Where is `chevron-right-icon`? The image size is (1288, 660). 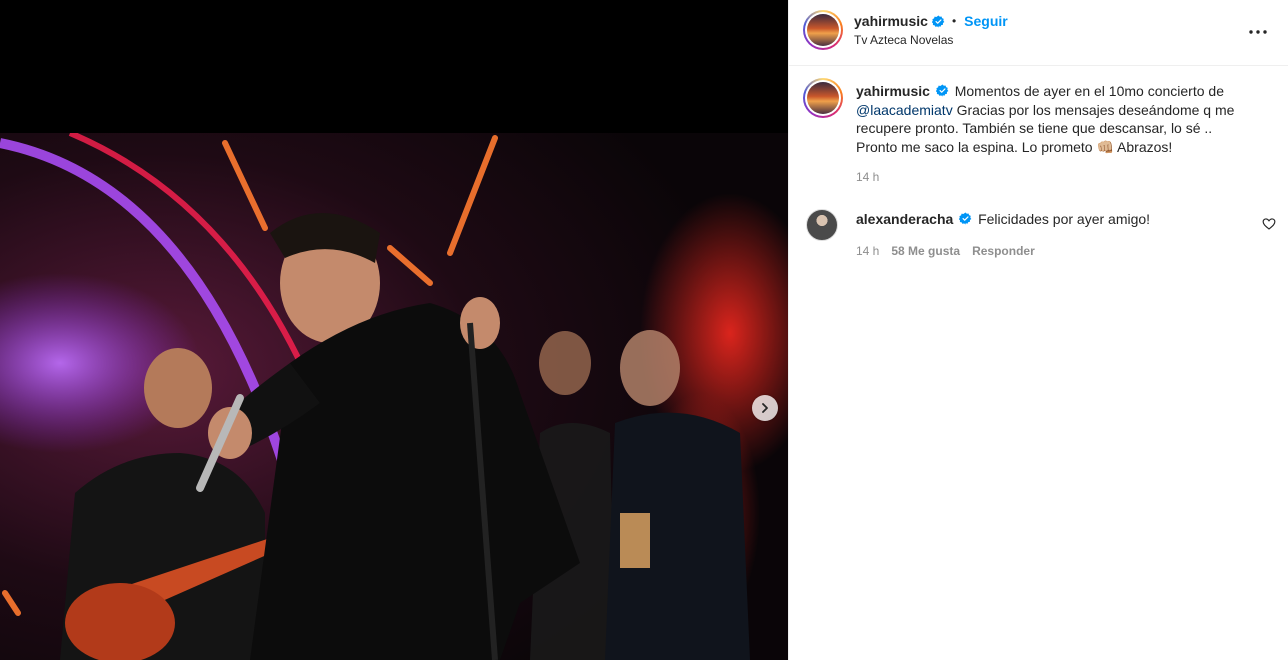 chevron-right-icon is located at coordinates (765, 408).